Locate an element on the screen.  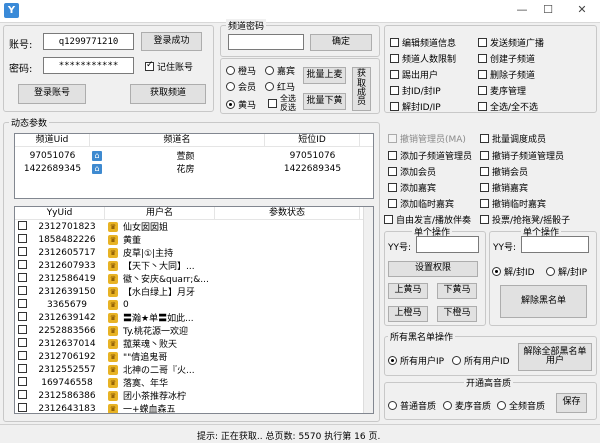
user-row: 2312605717 ♛ 皮草|①|主持 is located at coordinates (194, 252).